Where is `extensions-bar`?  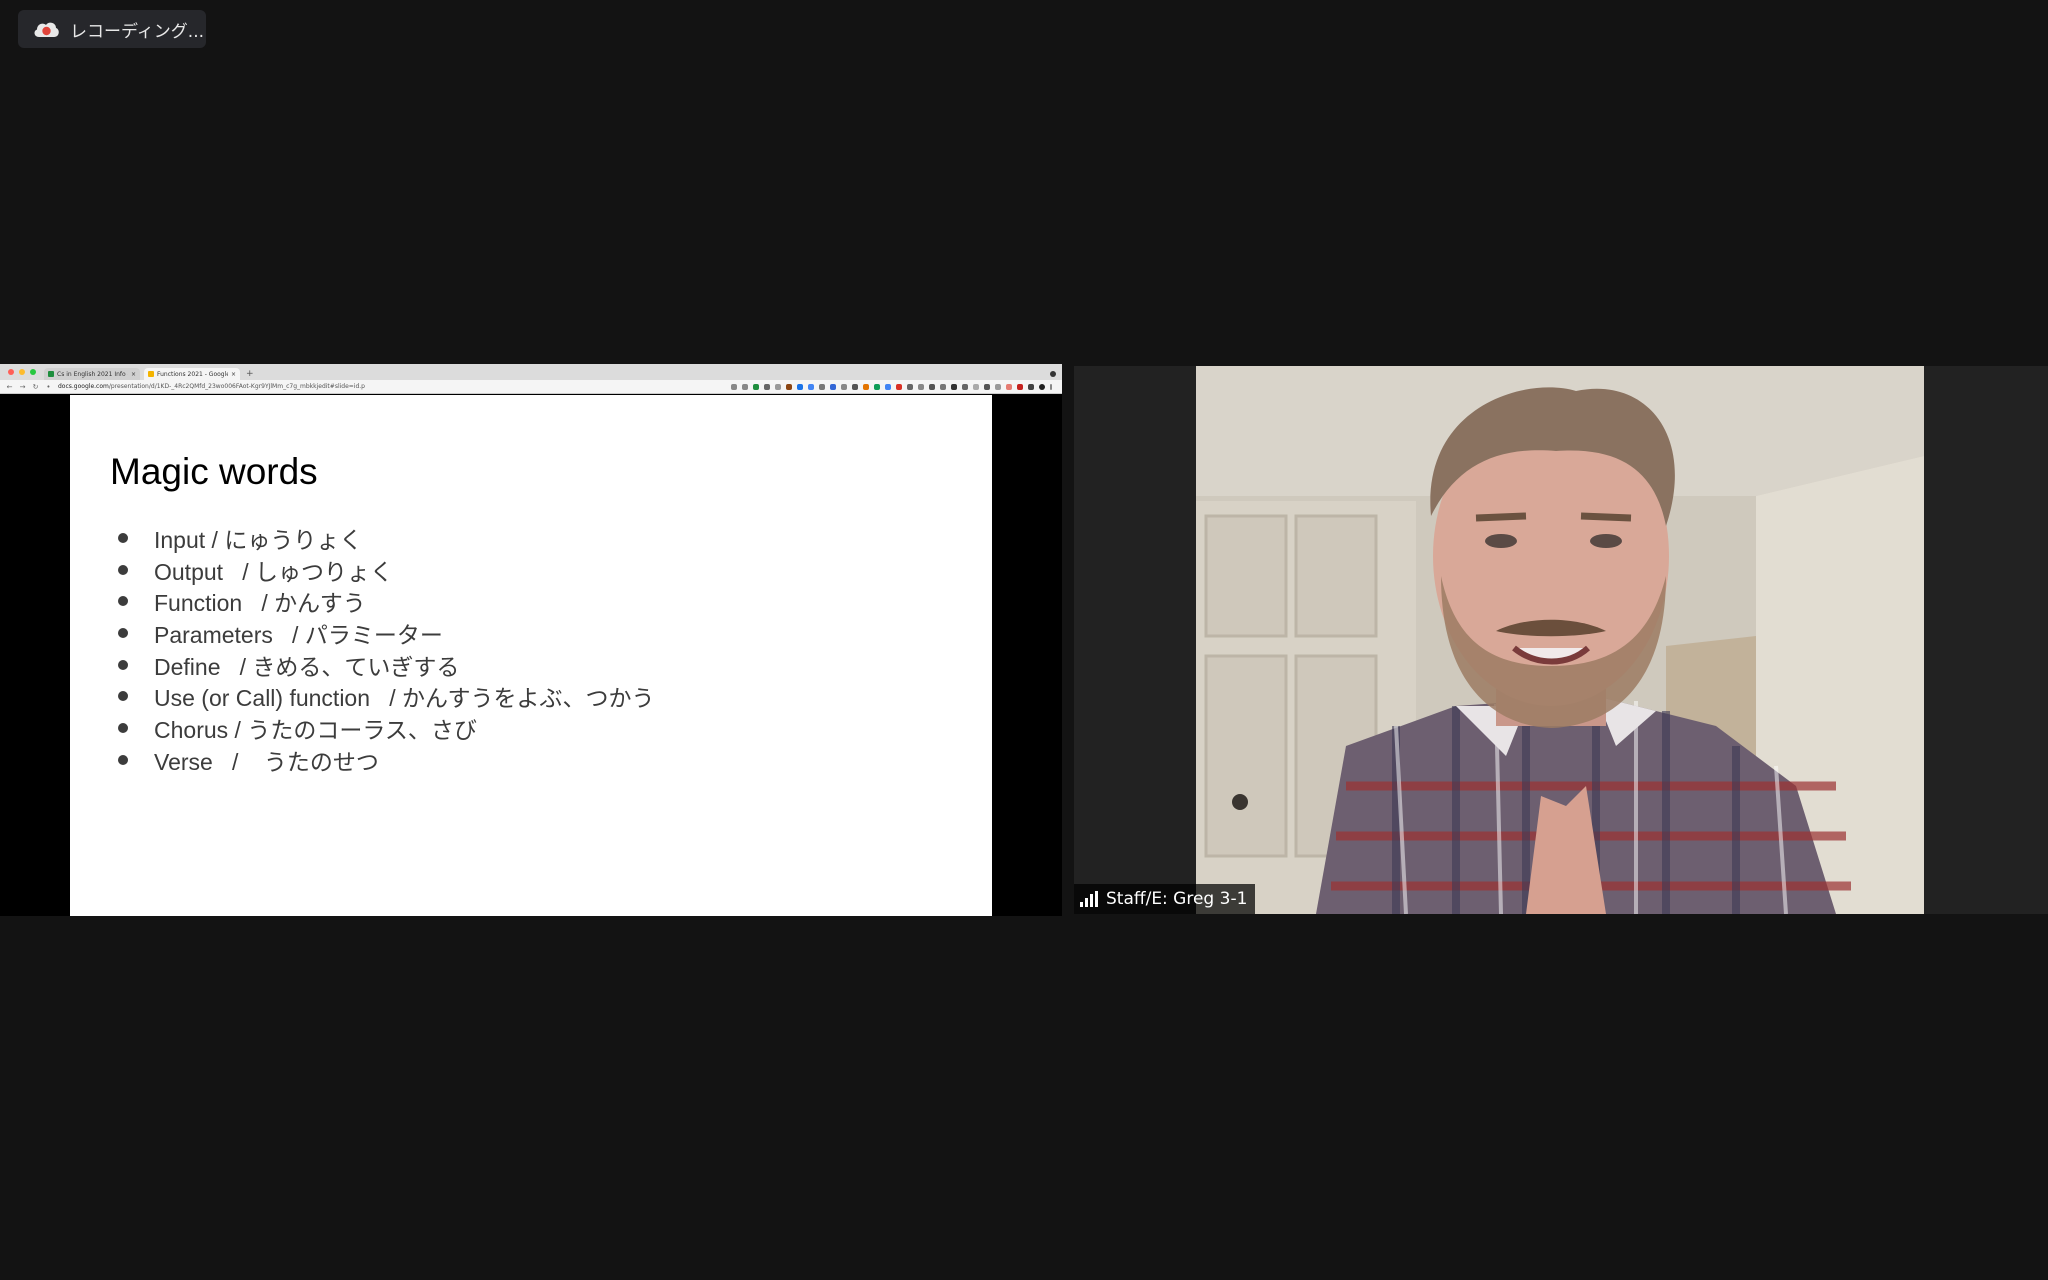
extensions-bar is located at coordinates (891, 386).